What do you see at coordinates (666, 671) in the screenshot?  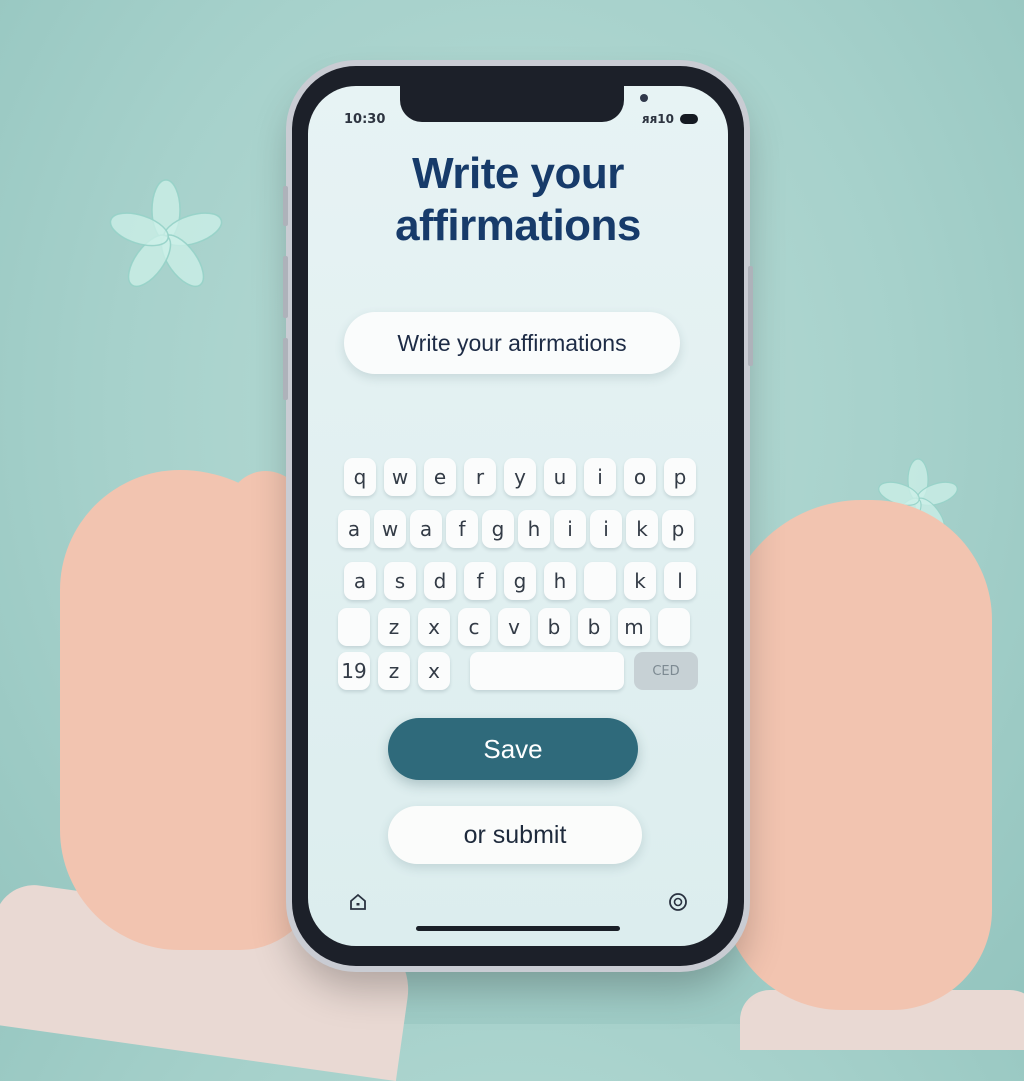 I see `return-key: CED` at bounding box center [666, 671].